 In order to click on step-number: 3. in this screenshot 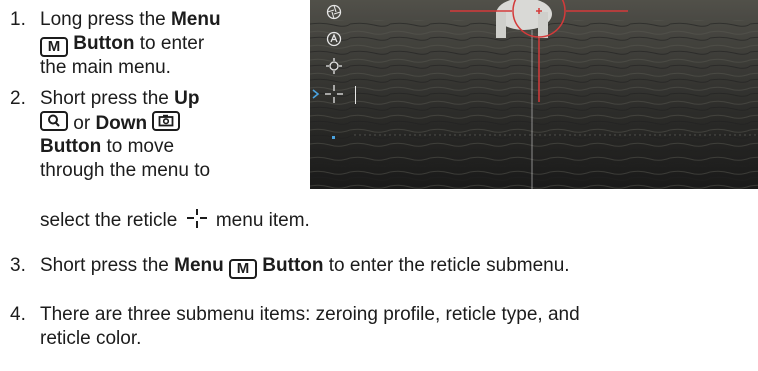, I will do `click(18, 265)`.